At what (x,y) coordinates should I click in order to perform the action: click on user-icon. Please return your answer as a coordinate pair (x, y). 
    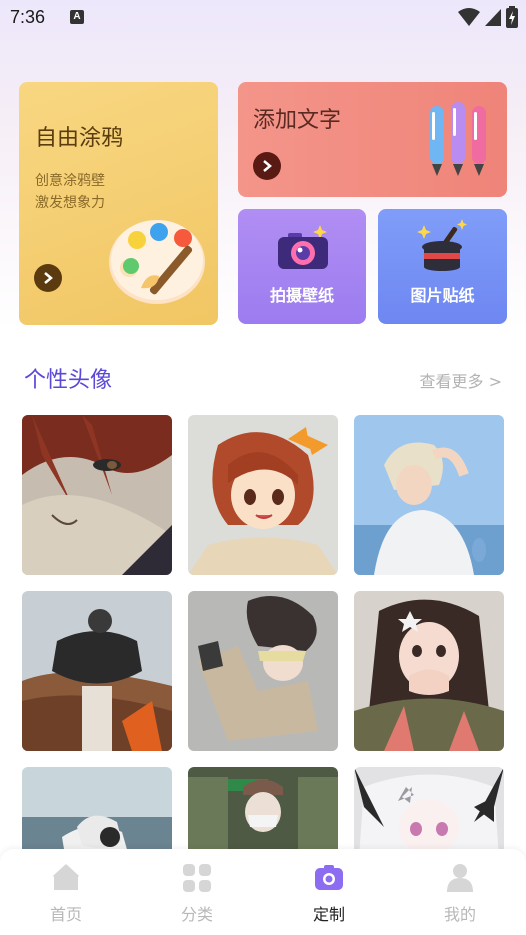
    Looking at the image, I should click on (460, 878).